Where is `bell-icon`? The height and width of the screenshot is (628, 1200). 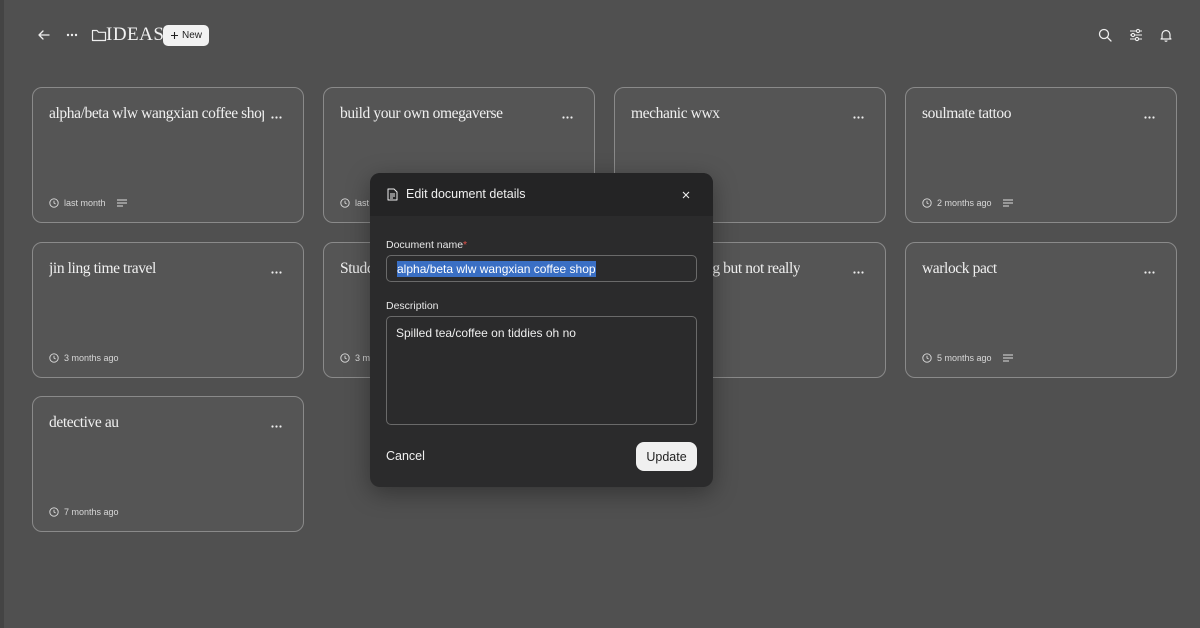 bell-icon is located at coordinates (1166, 35).